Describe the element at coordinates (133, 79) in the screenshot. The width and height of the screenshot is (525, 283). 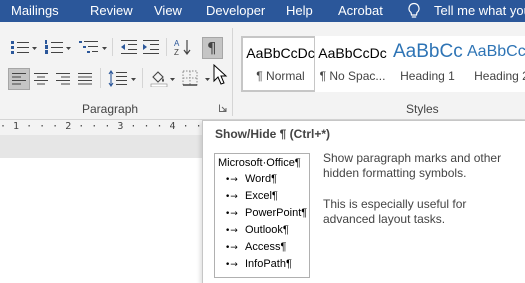
I see `line-spacing-dropdown-icon` at that location.